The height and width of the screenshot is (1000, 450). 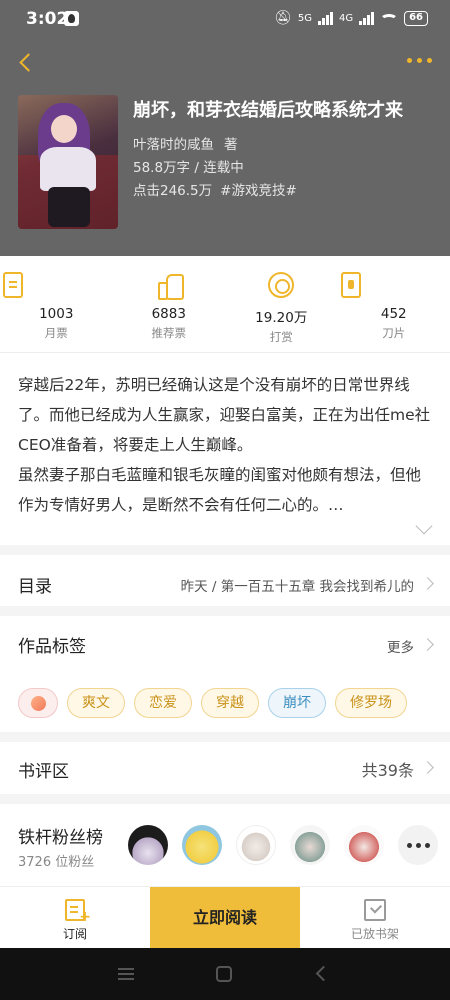 I want to click on shelf-check-icon, so click(x=375, y=910).